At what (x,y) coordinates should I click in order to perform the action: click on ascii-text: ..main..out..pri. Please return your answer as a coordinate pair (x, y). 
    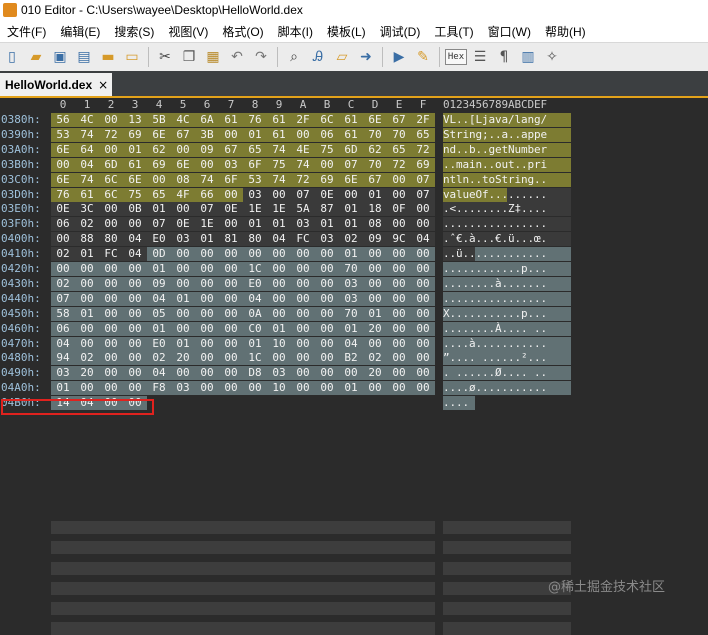
    Looking at the image, I should click on (507, 164).